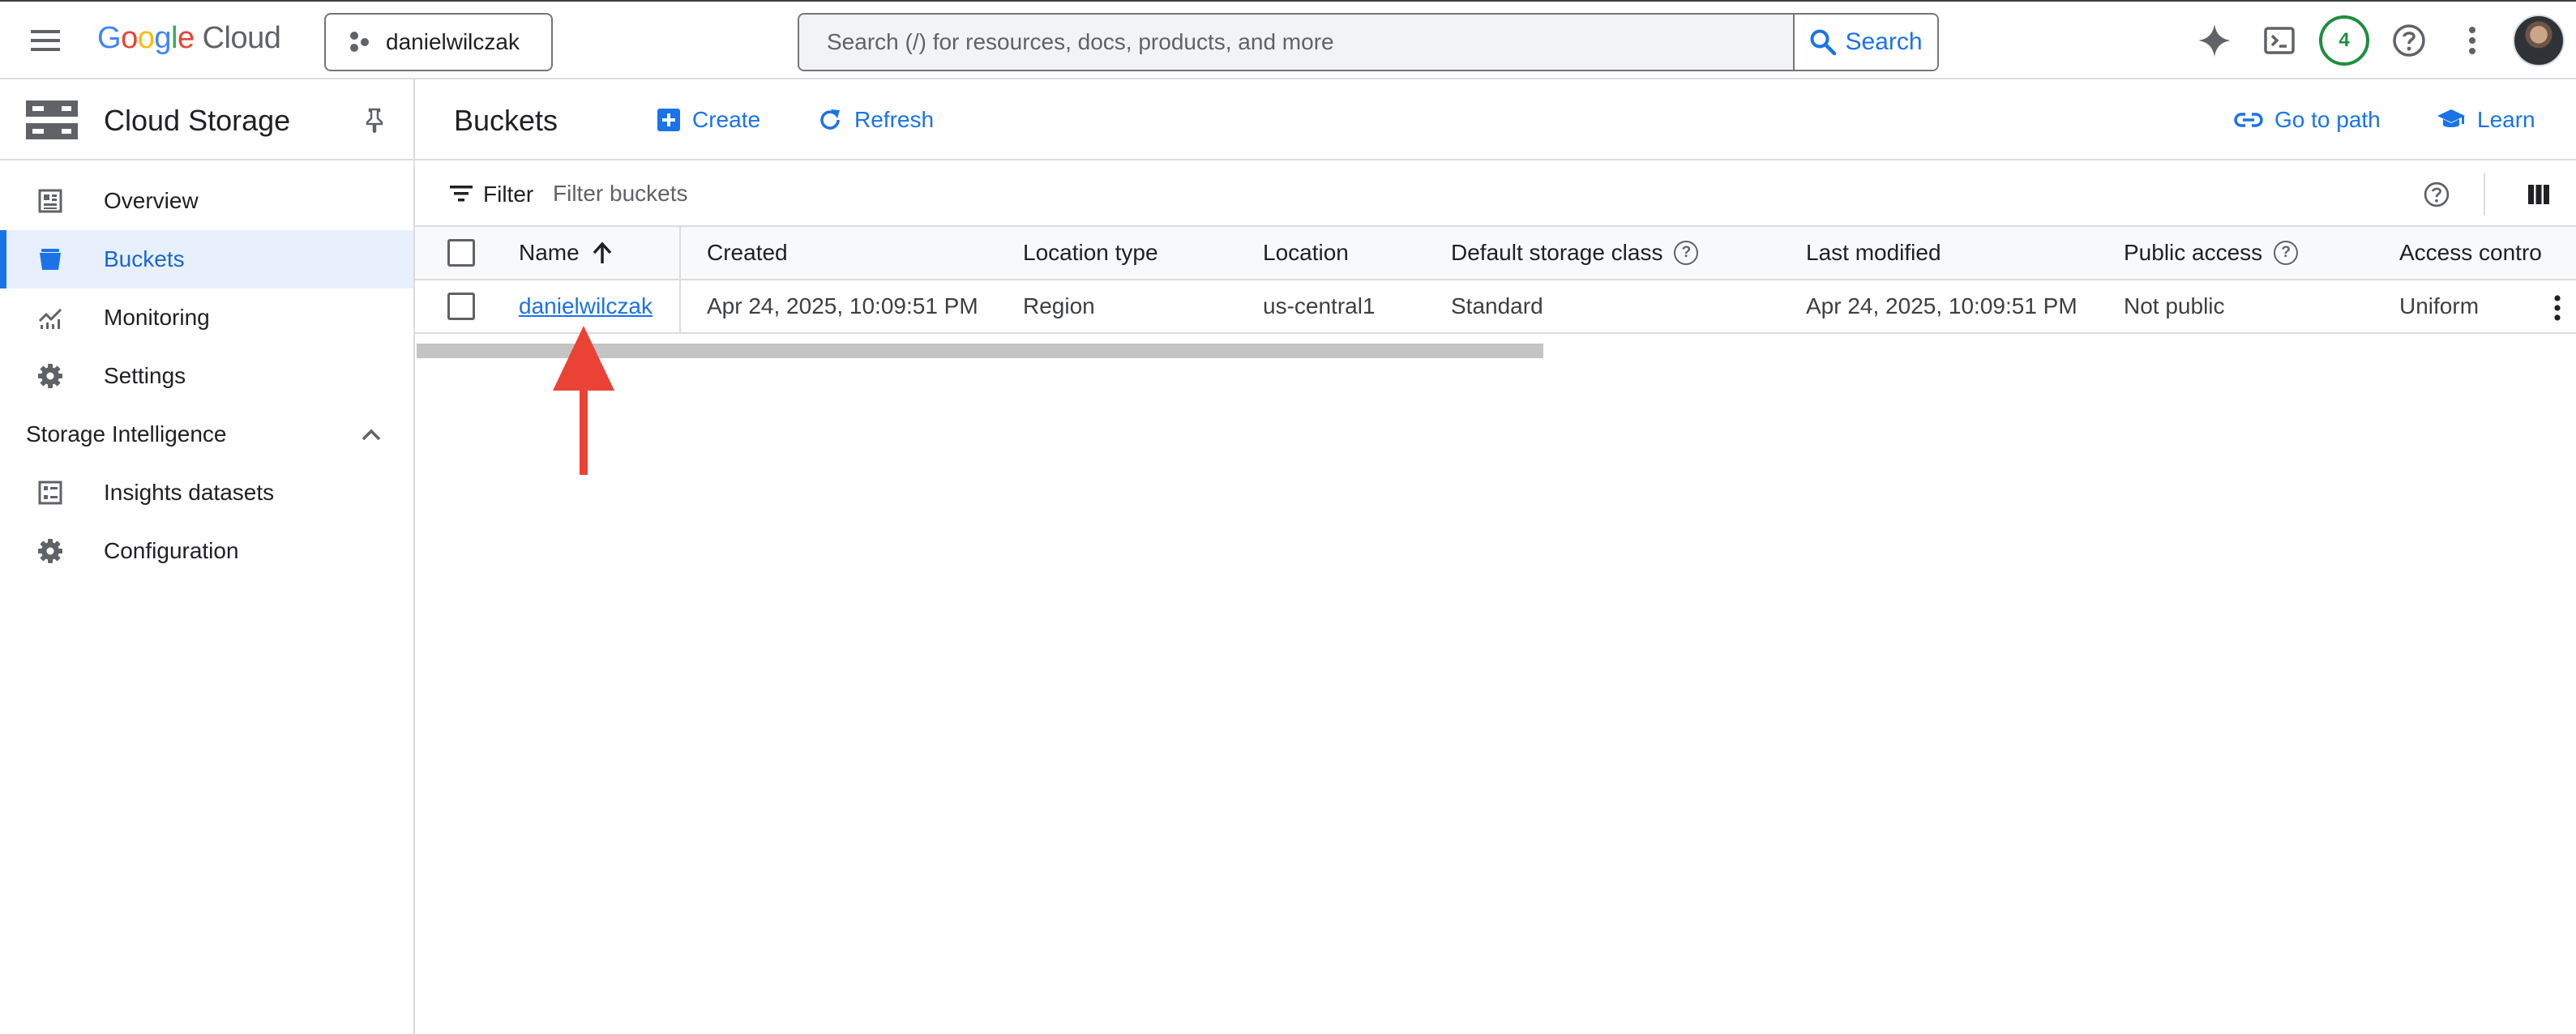 The image size is (2576, 1034). I want to click on gear-icon, so click(50, 376).